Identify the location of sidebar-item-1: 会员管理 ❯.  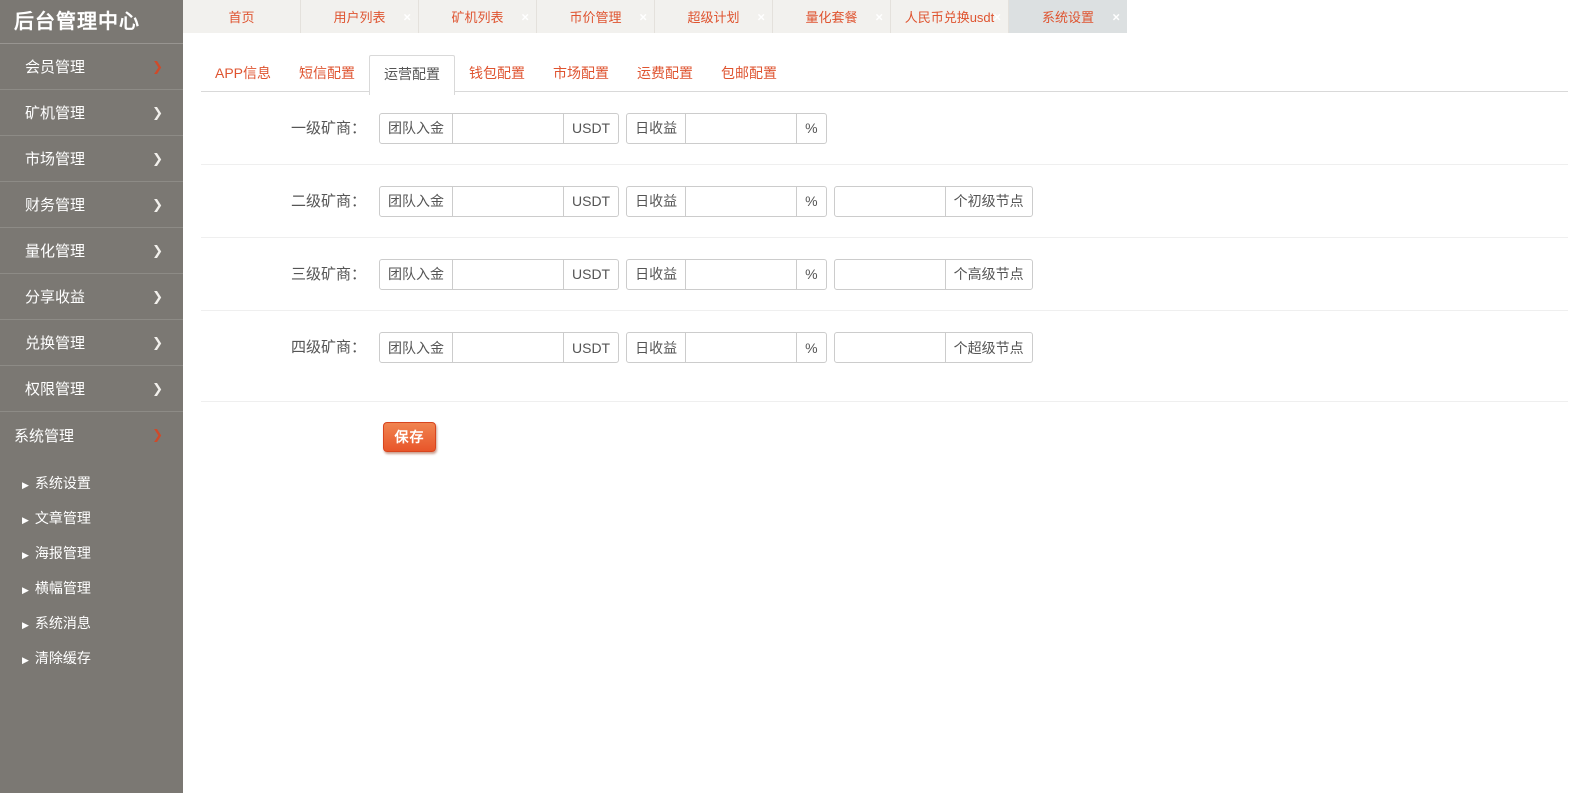
(91, 67).